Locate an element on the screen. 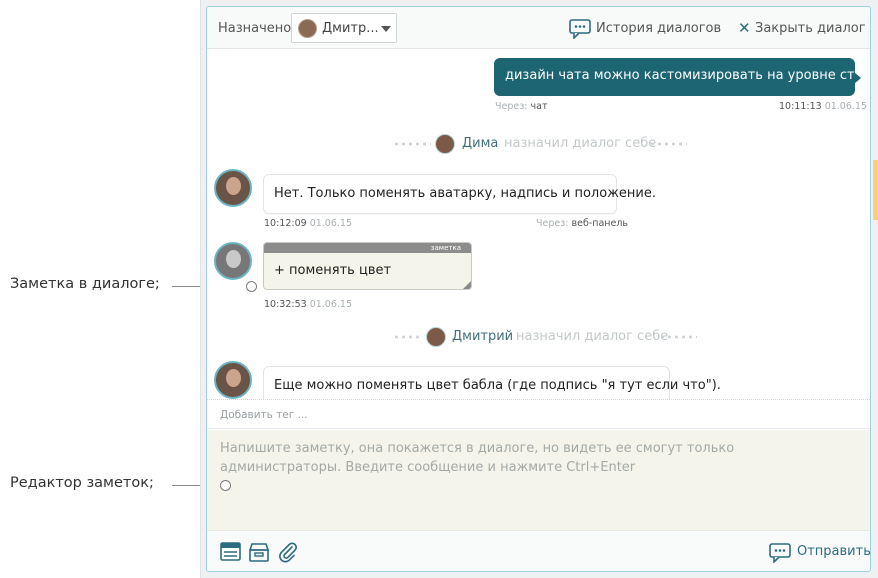 This screenshot has height=578, width=878. bubble-tail is located at coordinates (857, 78).